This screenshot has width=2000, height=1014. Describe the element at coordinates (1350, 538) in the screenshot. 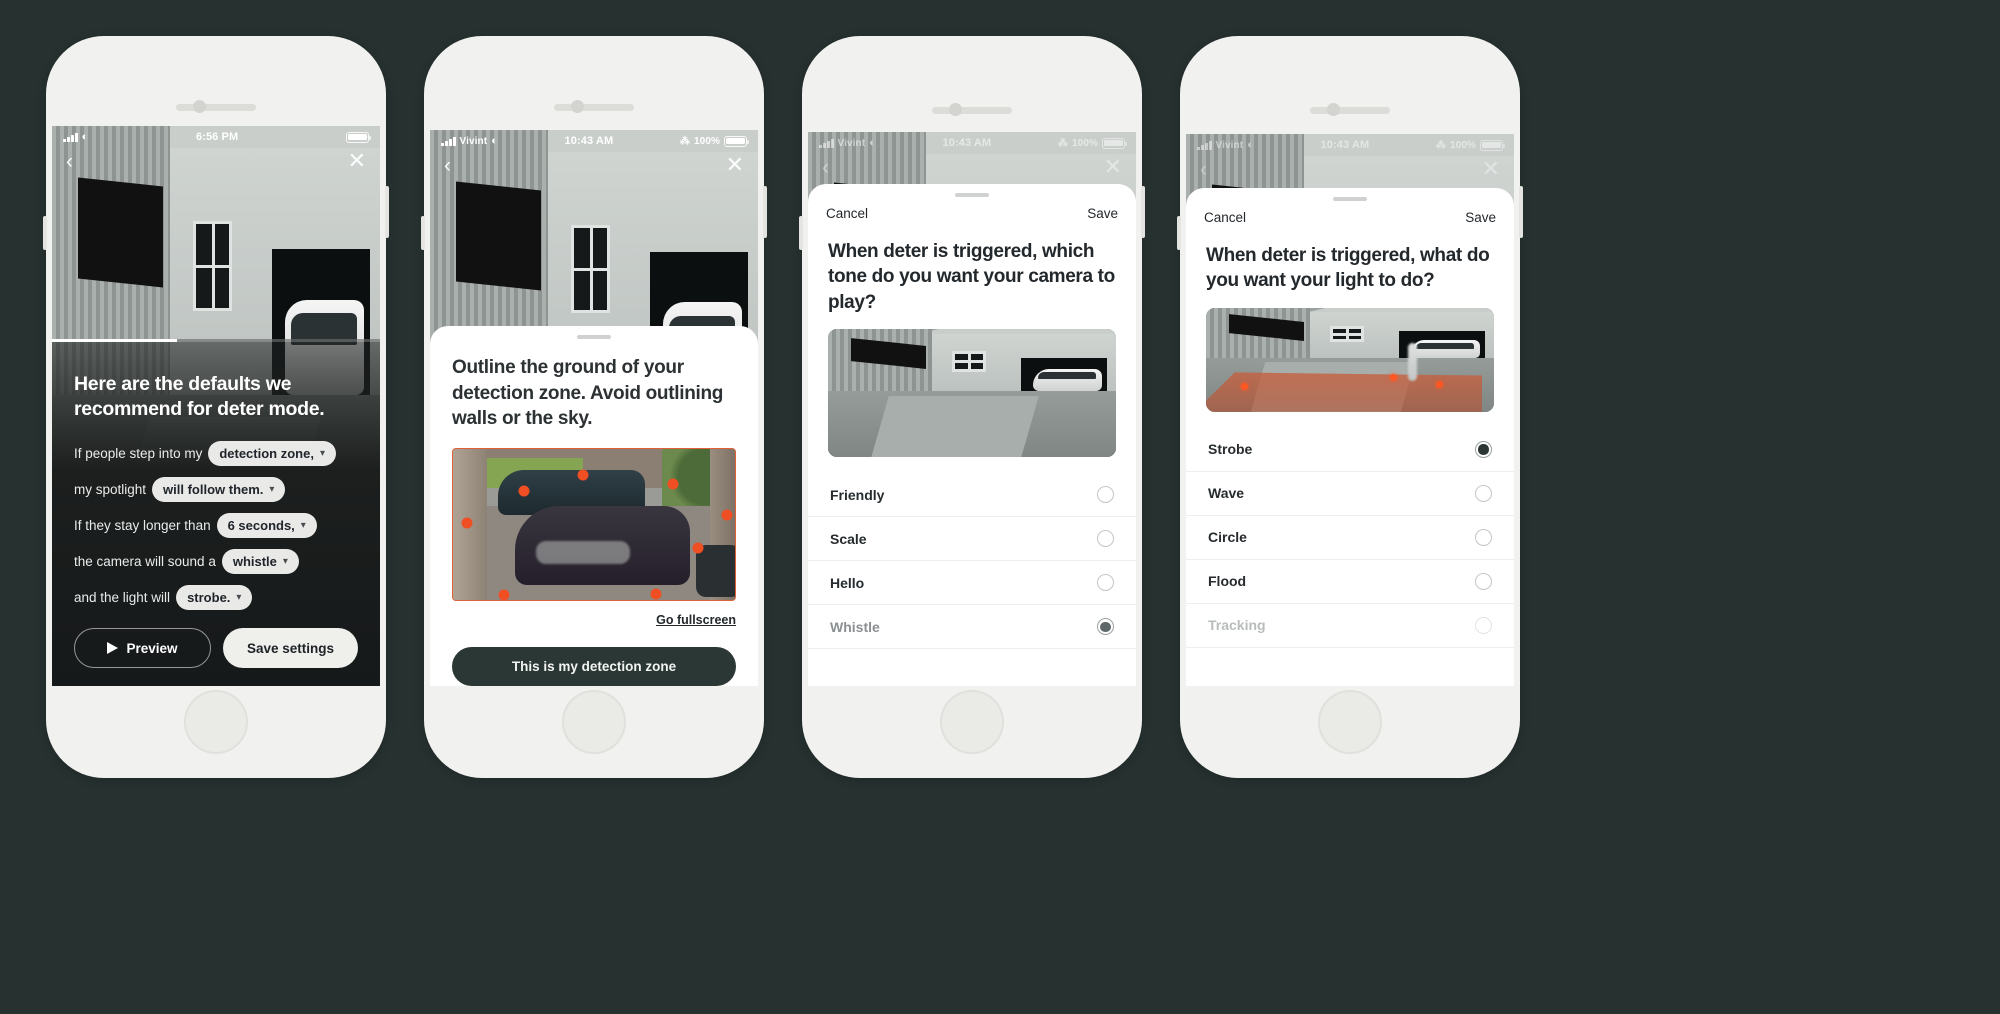

I see `light-option-circle: Circle` at that location.